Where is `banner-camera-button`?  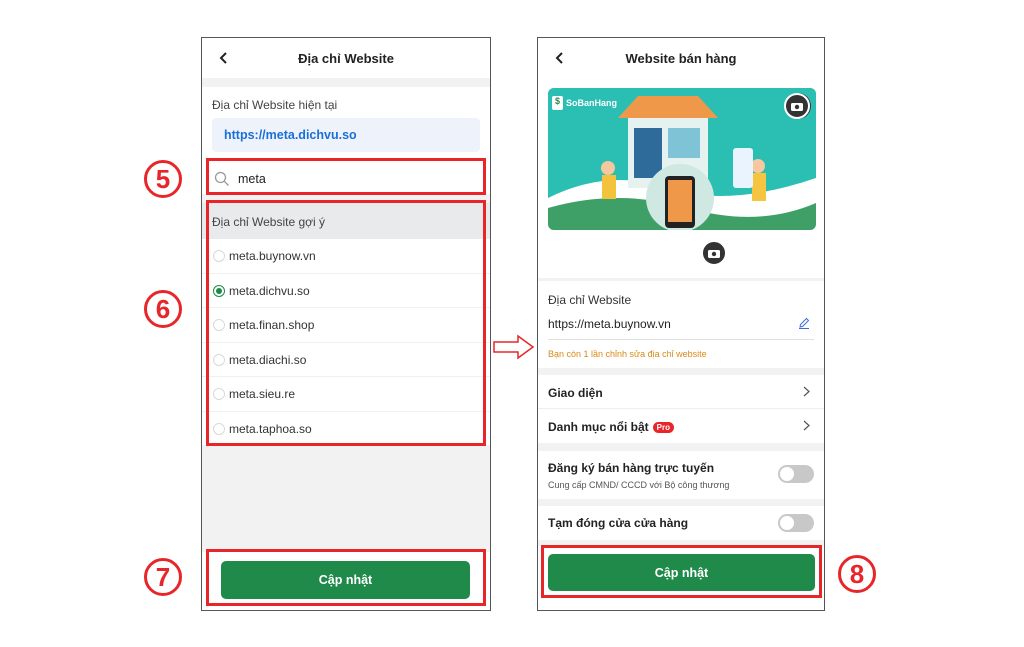
banner-camera-button is located at coordinates (797, 106).